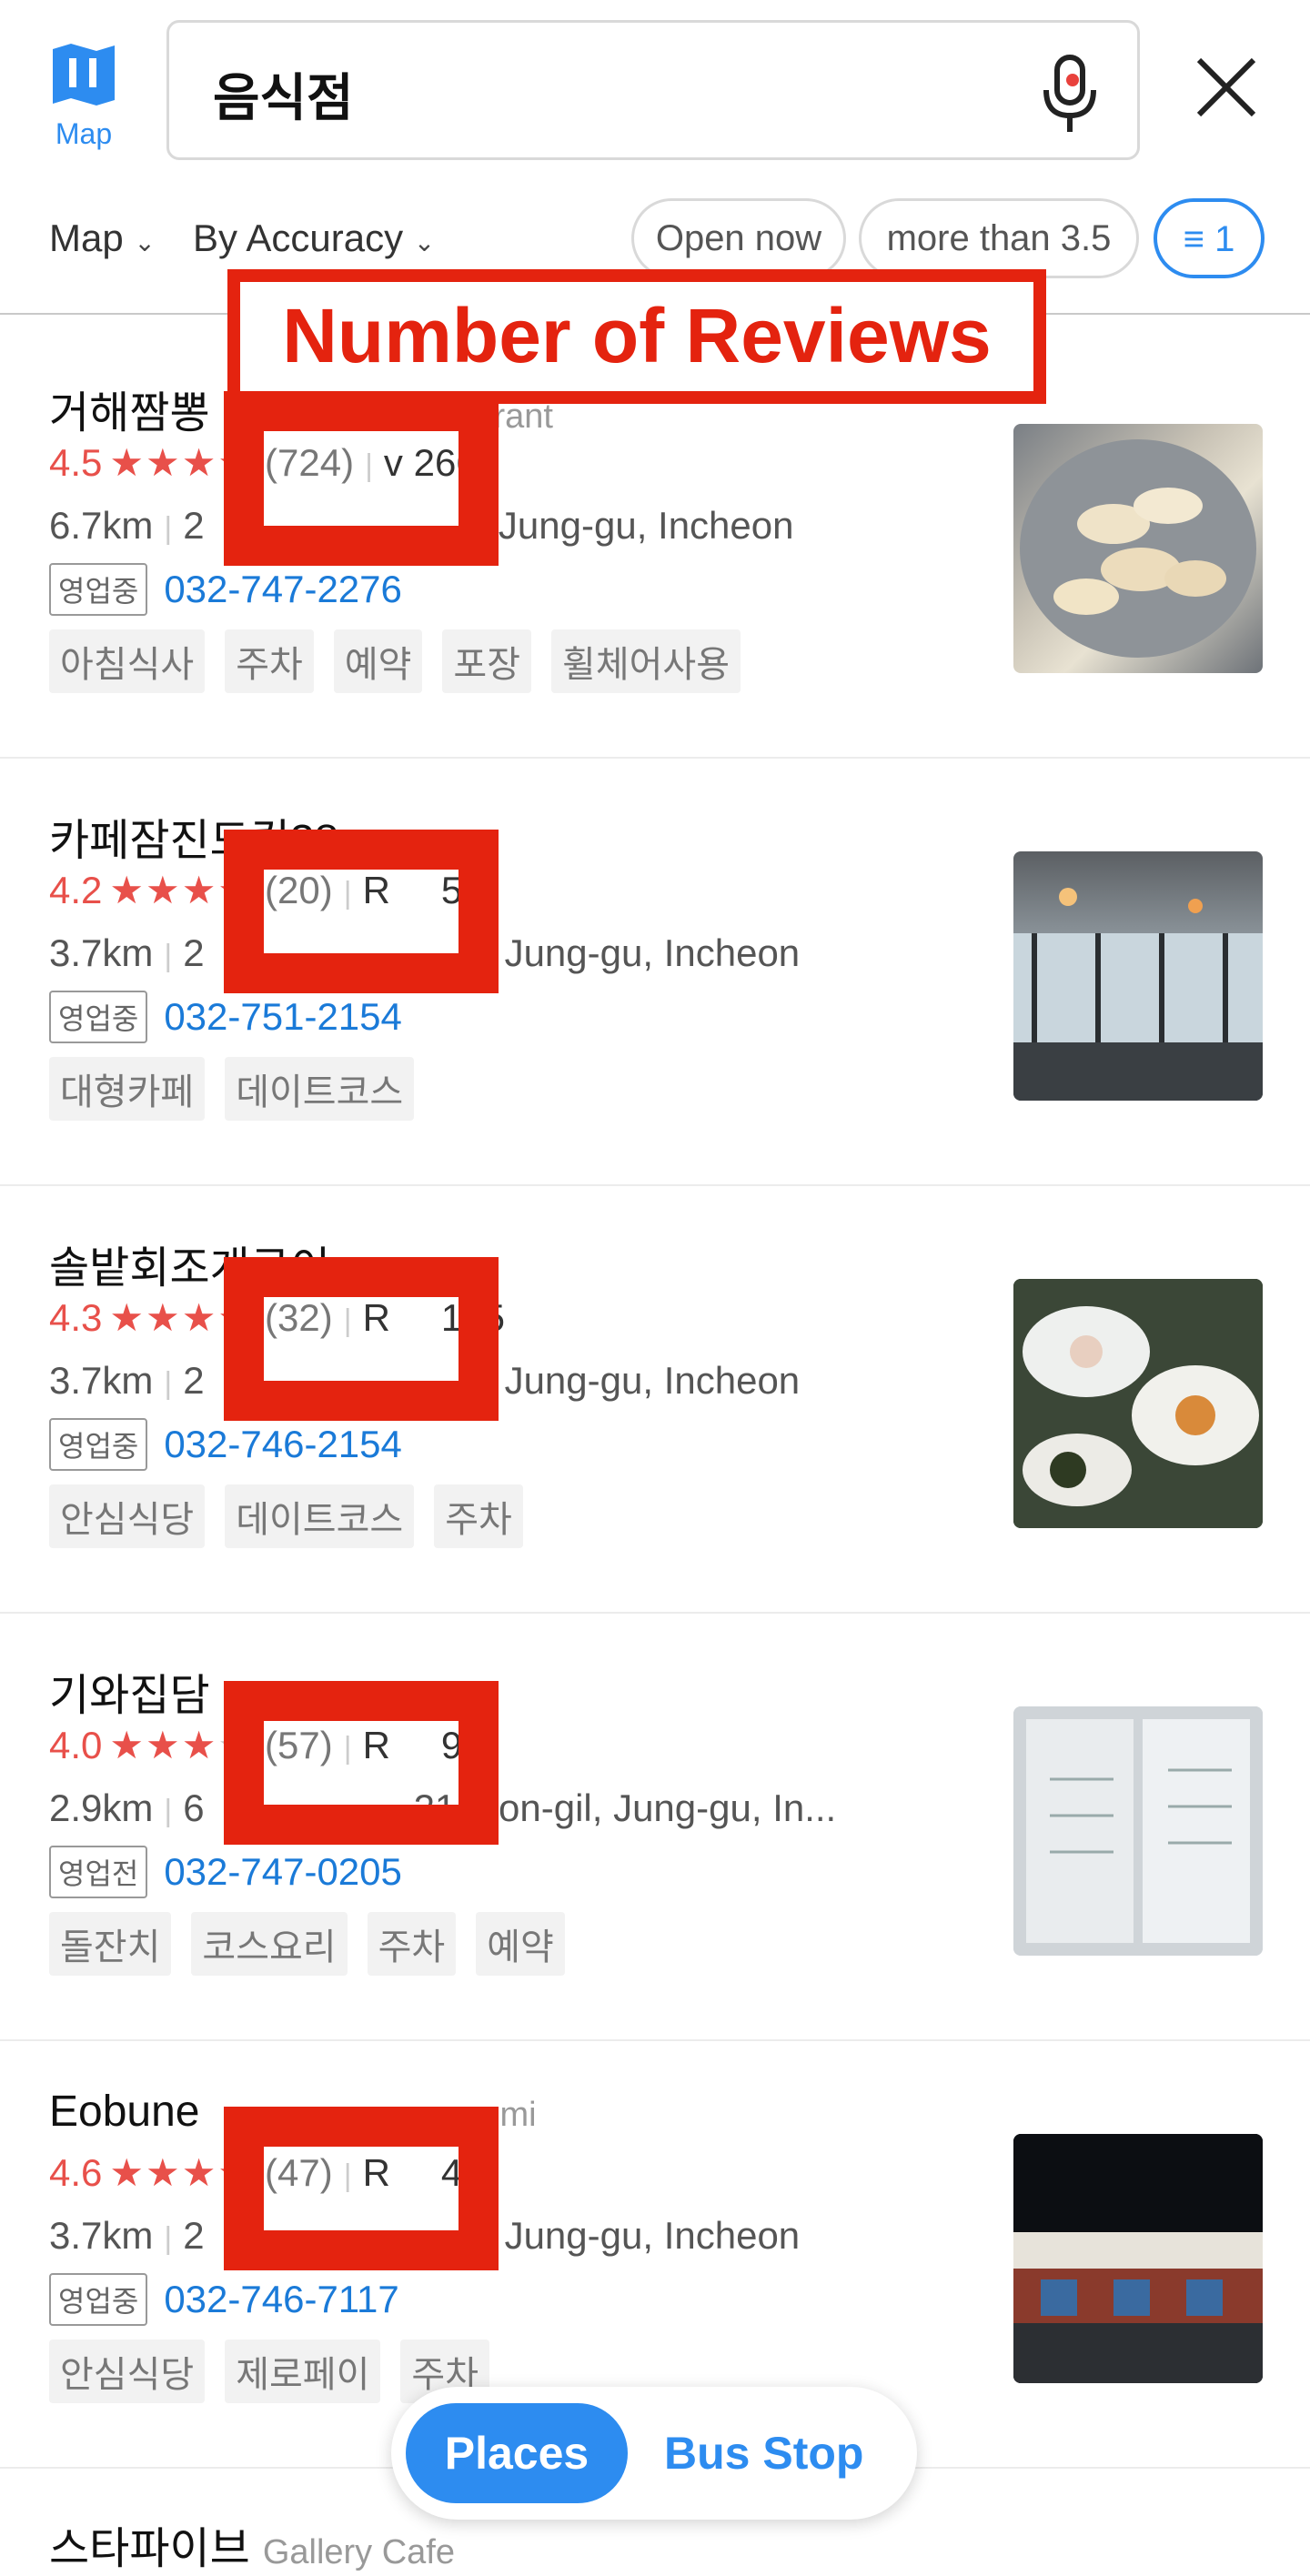 The width and height of the screenshot is (1310, 2576). What do you see at coordinates (283, 1871) in the screenshot?
I see `phone-link: 032-747-0205` at bounding box center [283, 1871].